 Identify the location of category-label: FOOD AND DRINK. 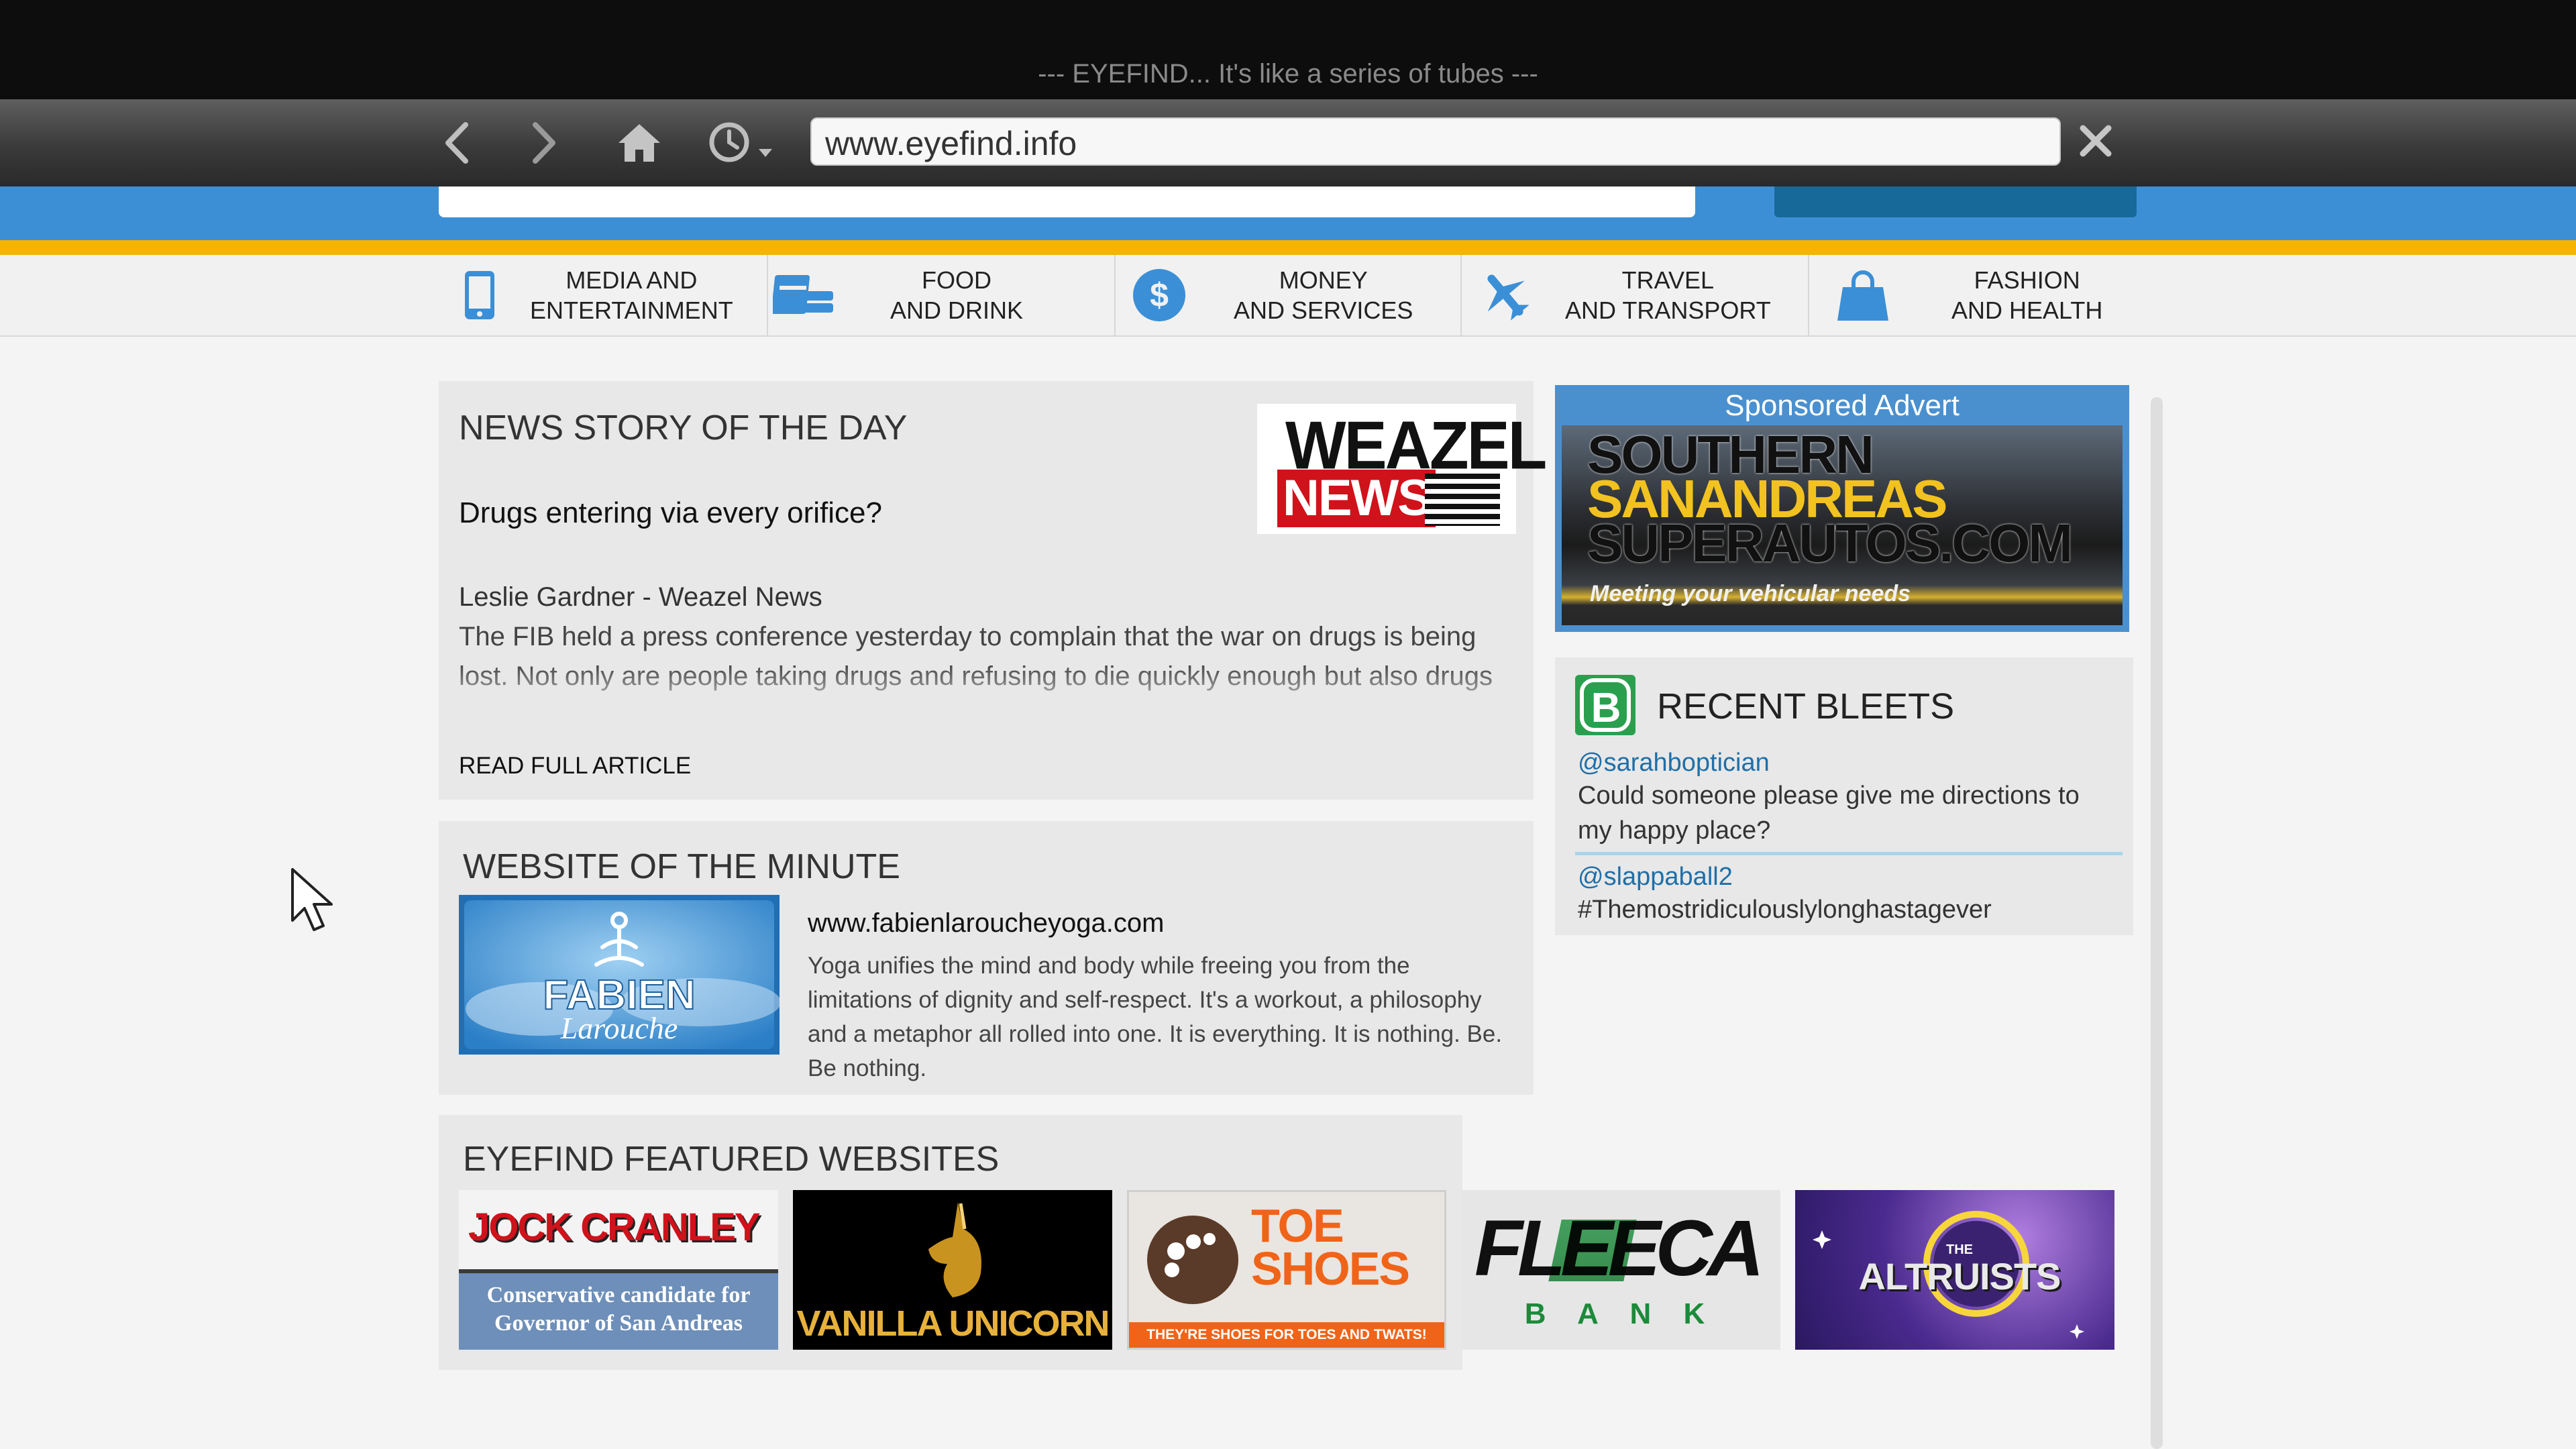
(957, 295).